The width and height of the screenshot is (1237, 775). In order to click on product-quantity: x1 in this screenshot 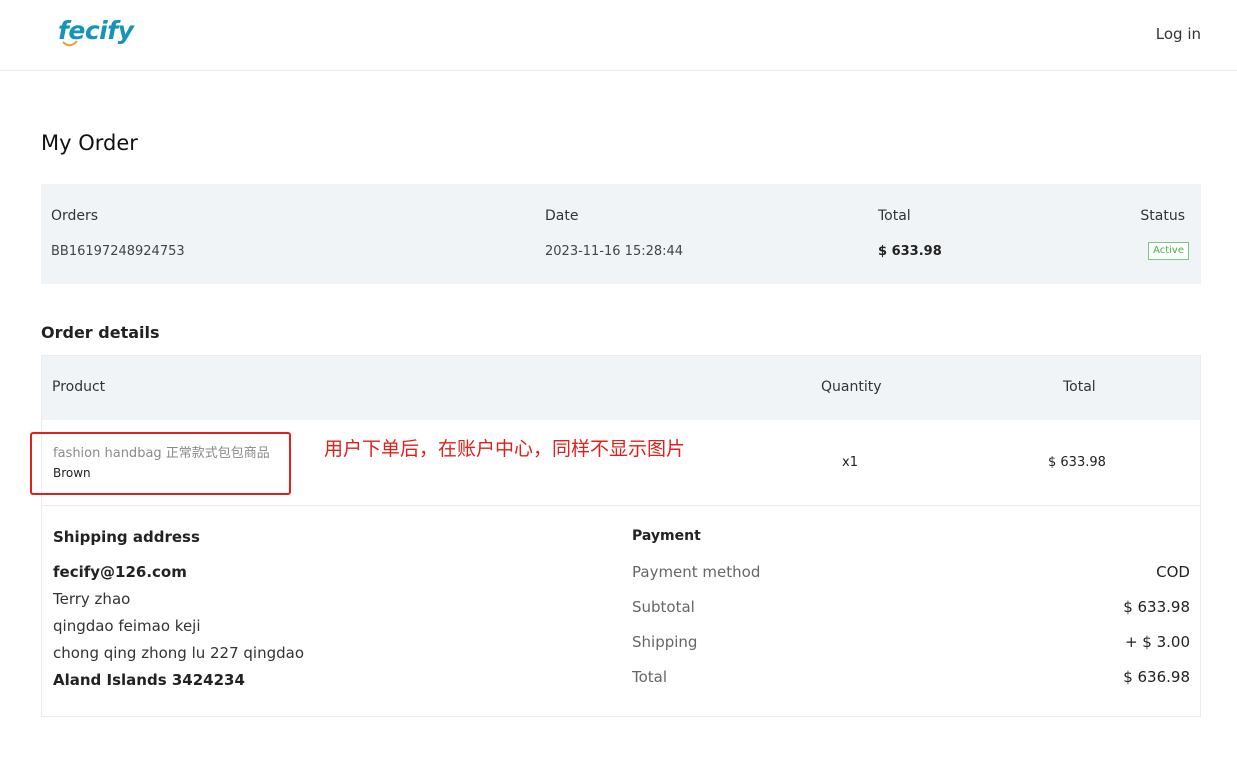, I will do `click(850, 462)`.